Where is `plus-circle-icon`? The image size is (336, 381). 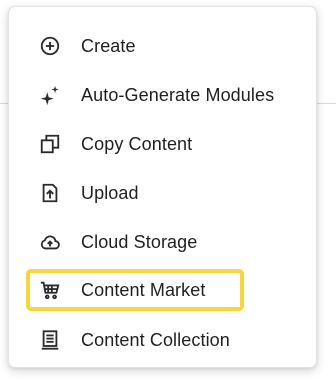
plus-circle-icon is located at coordinates (50, 46).